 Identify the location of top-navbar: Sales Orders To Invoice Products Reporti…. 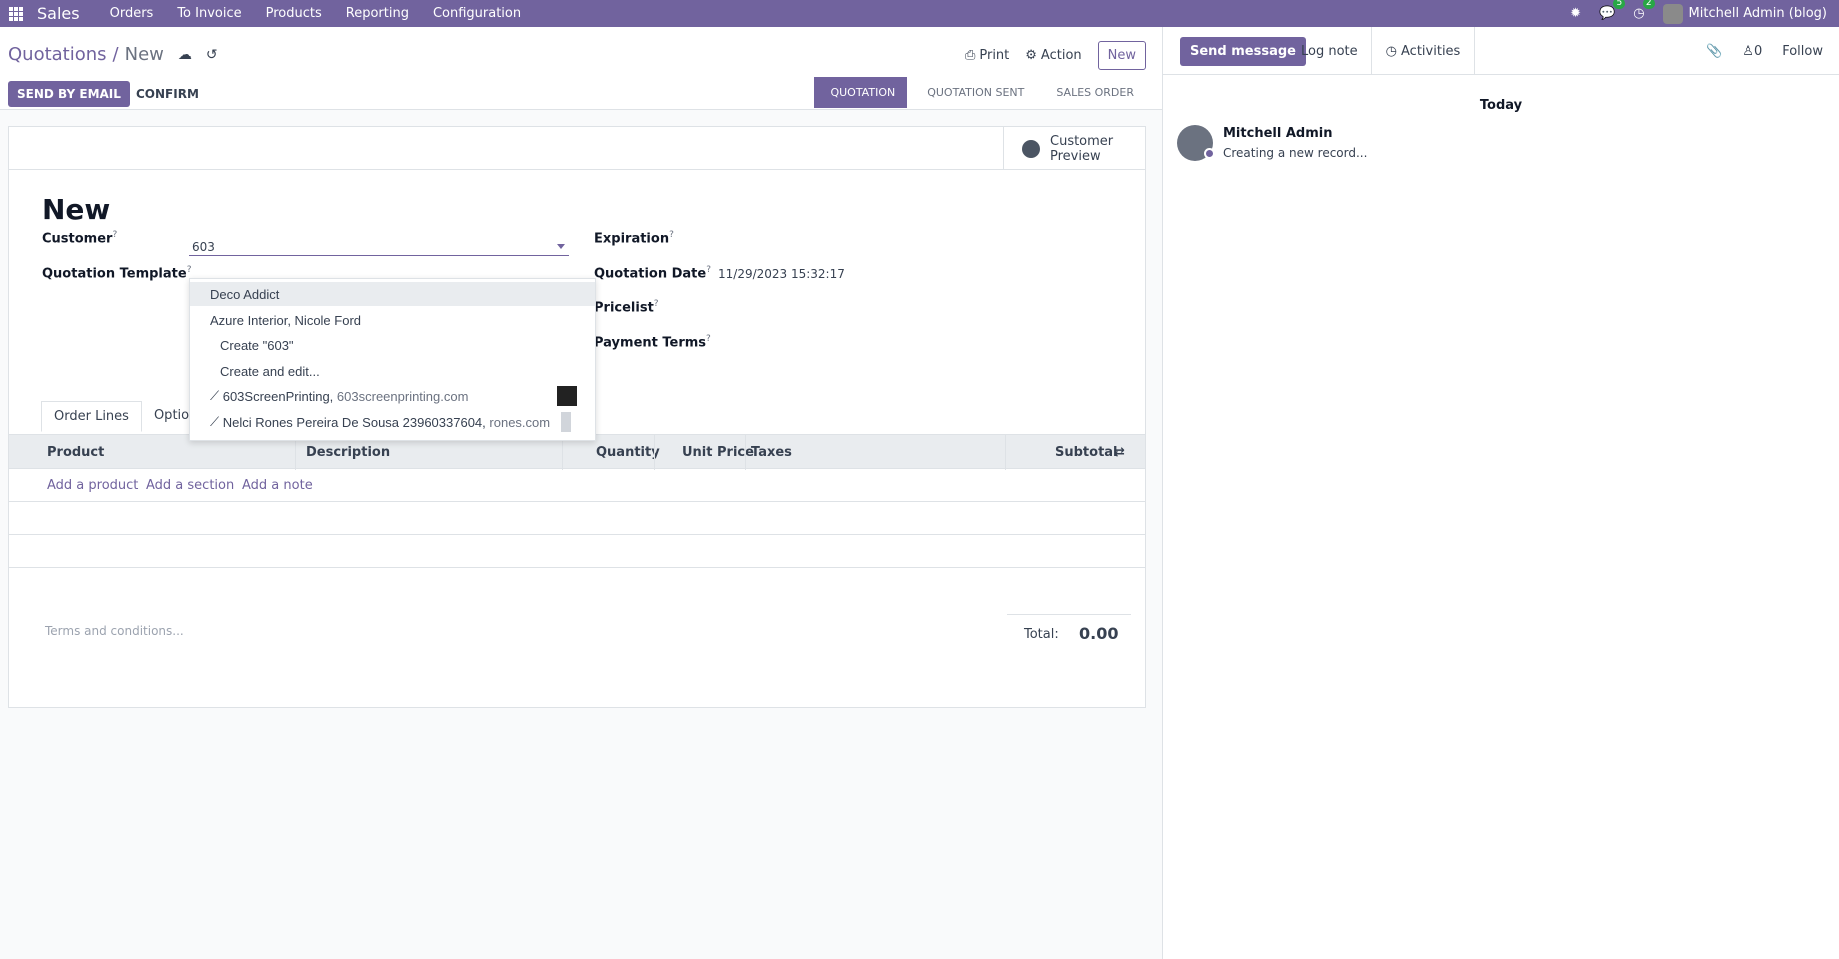
(919, 13).